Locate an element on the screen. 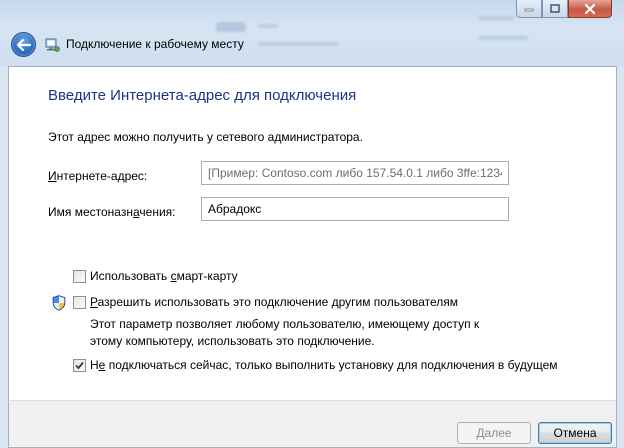  smartcard-label: Использовать смарт-карту is located at coordinates (164, 276).